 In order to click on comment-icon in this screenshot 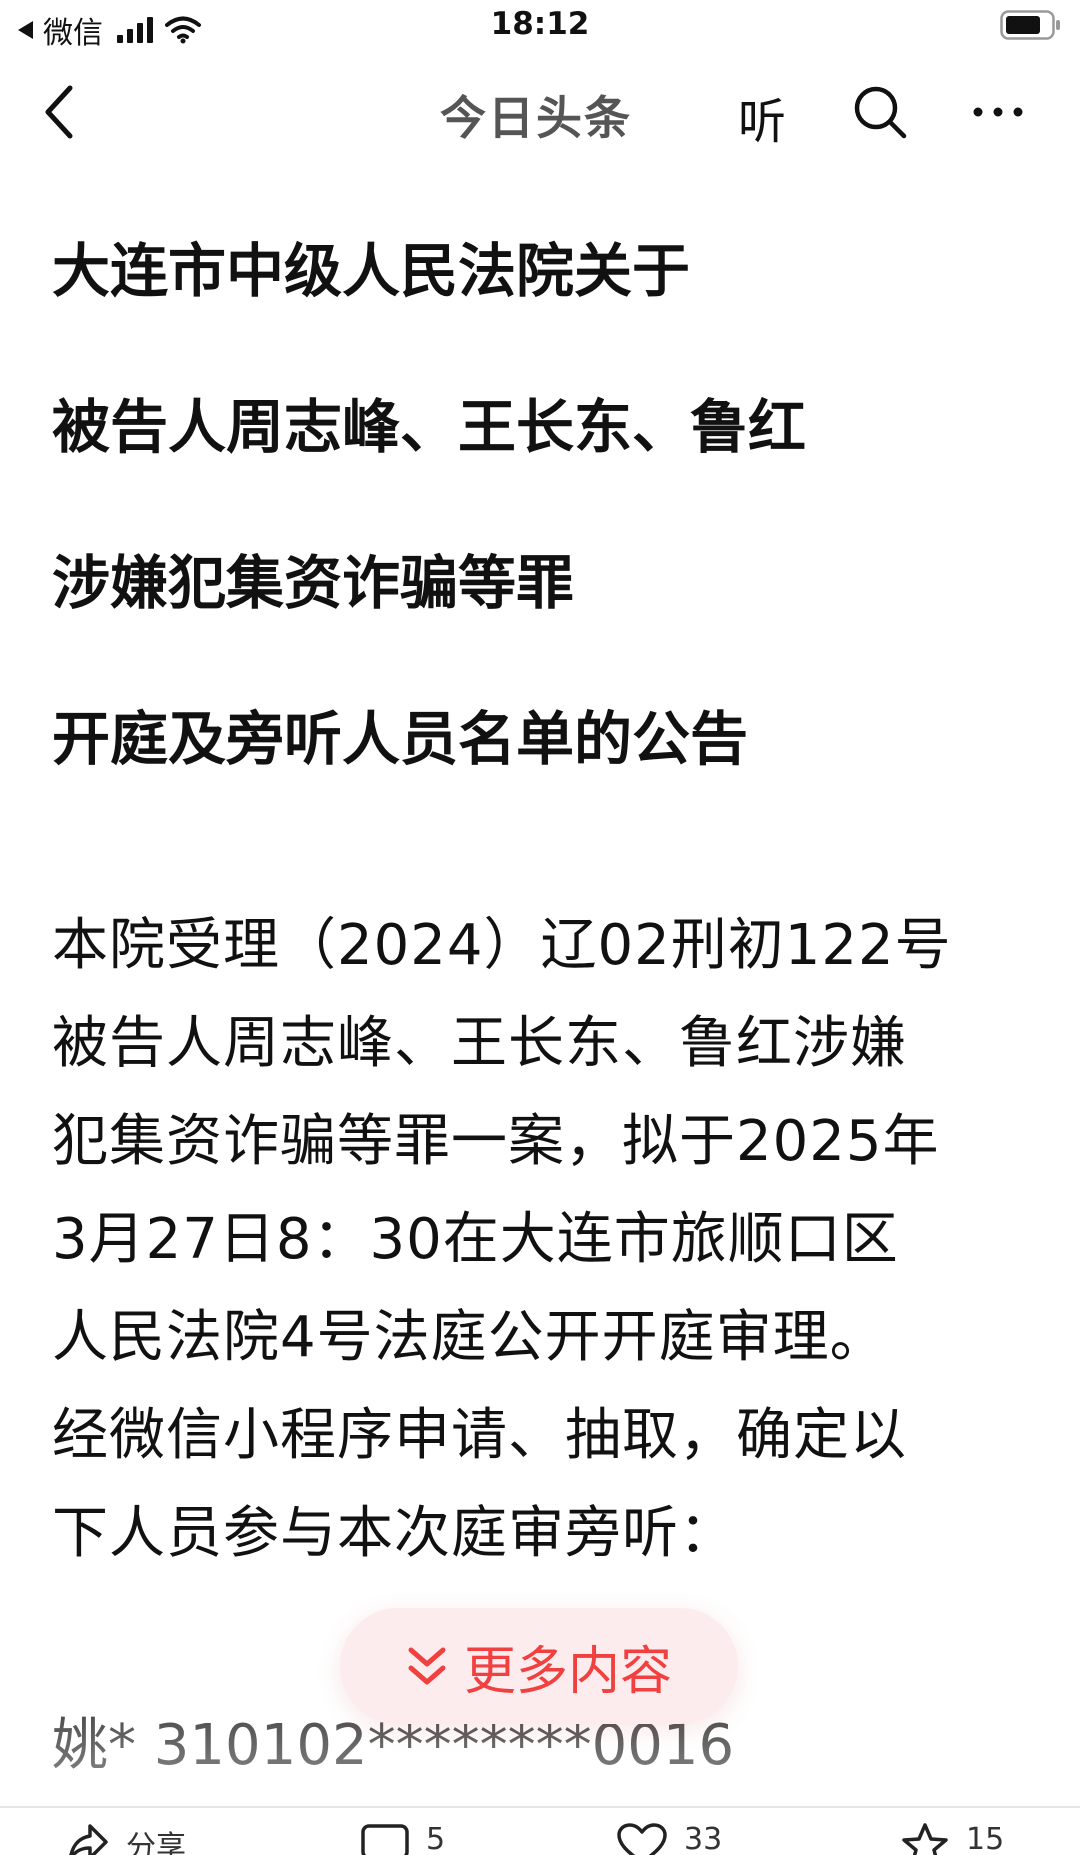, I will do `click(385, 1839)`.